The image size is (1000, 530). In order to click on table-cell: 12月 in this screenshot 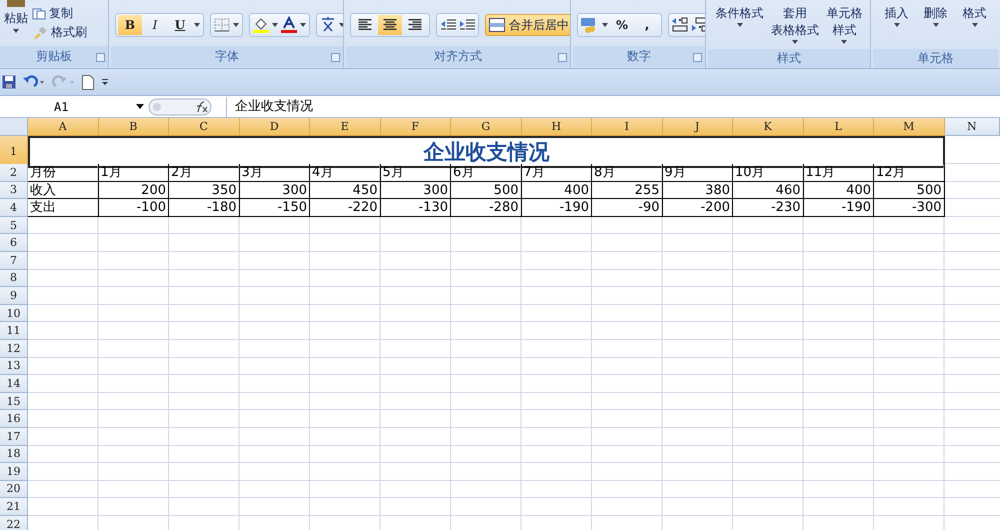, I will do `click(909, 173)`.